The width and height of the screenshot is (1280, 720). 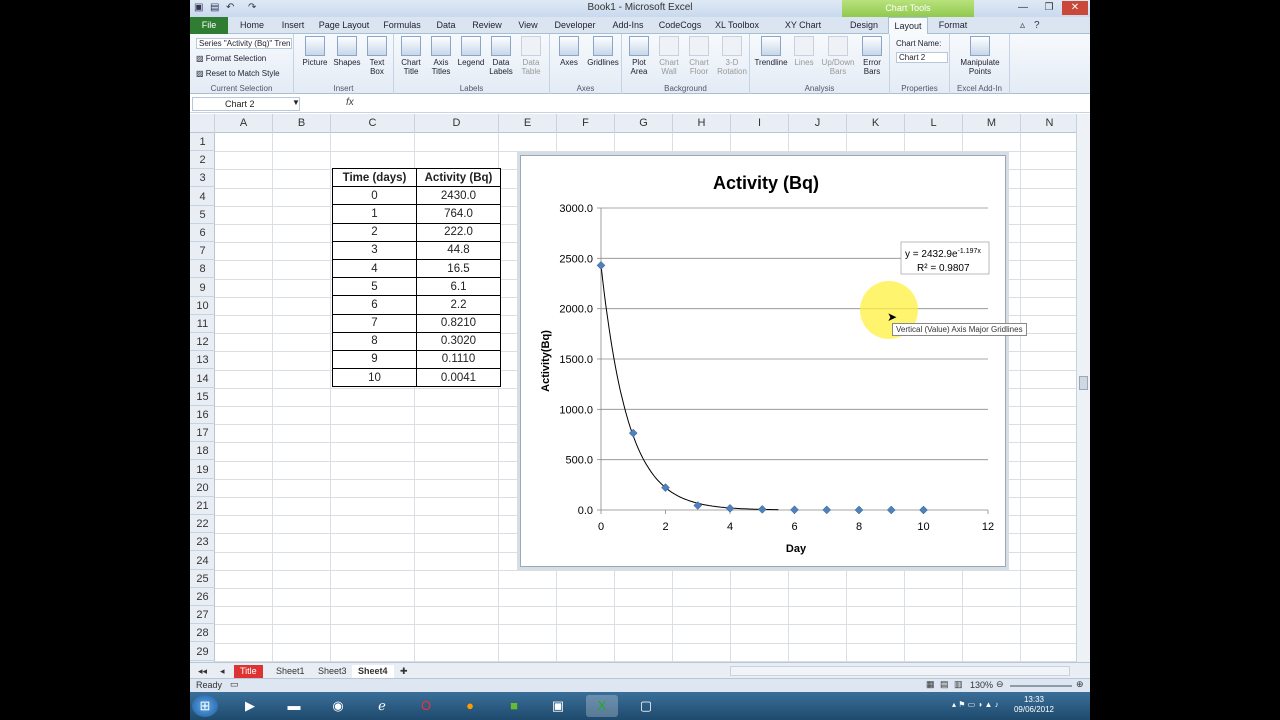 I want to click on up-down-bars-button: Up/Down Bars, so click(x=838, y=56).